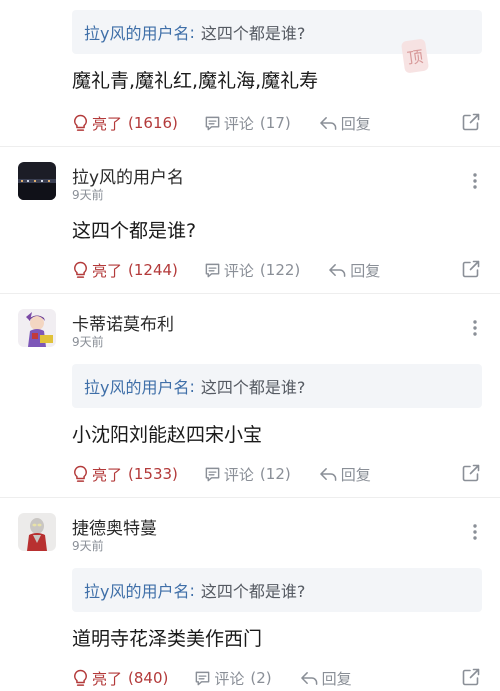 The image size is (500, 691). I want to click on comment-actions: 亮了 (1533) 评论 (12) 回复, so click(280, 474).